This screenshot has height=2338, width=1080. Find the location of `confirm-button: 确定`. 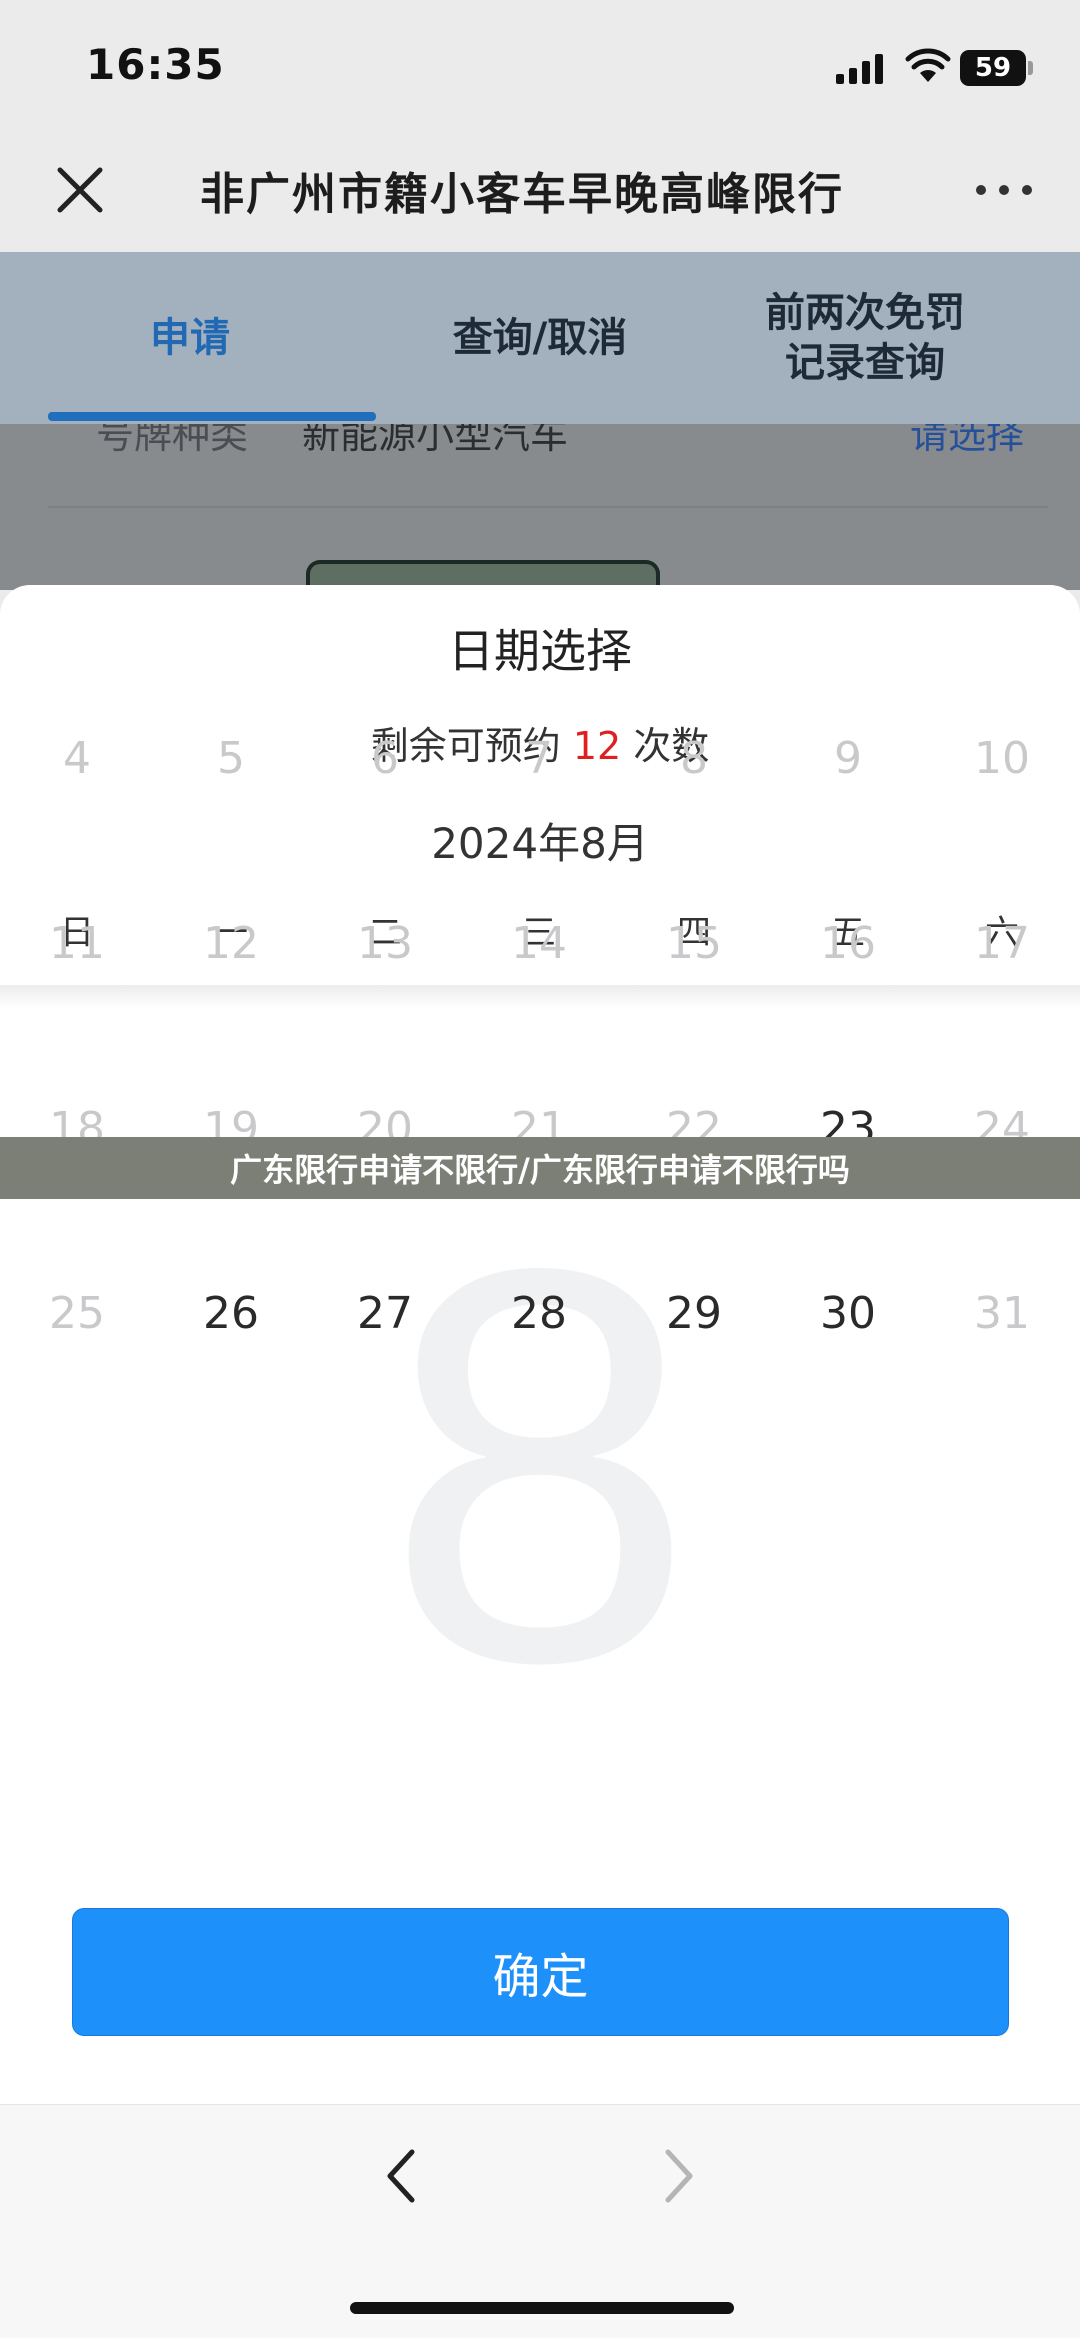

confirm-button: 确定 is located at coordinates (540, 1972).